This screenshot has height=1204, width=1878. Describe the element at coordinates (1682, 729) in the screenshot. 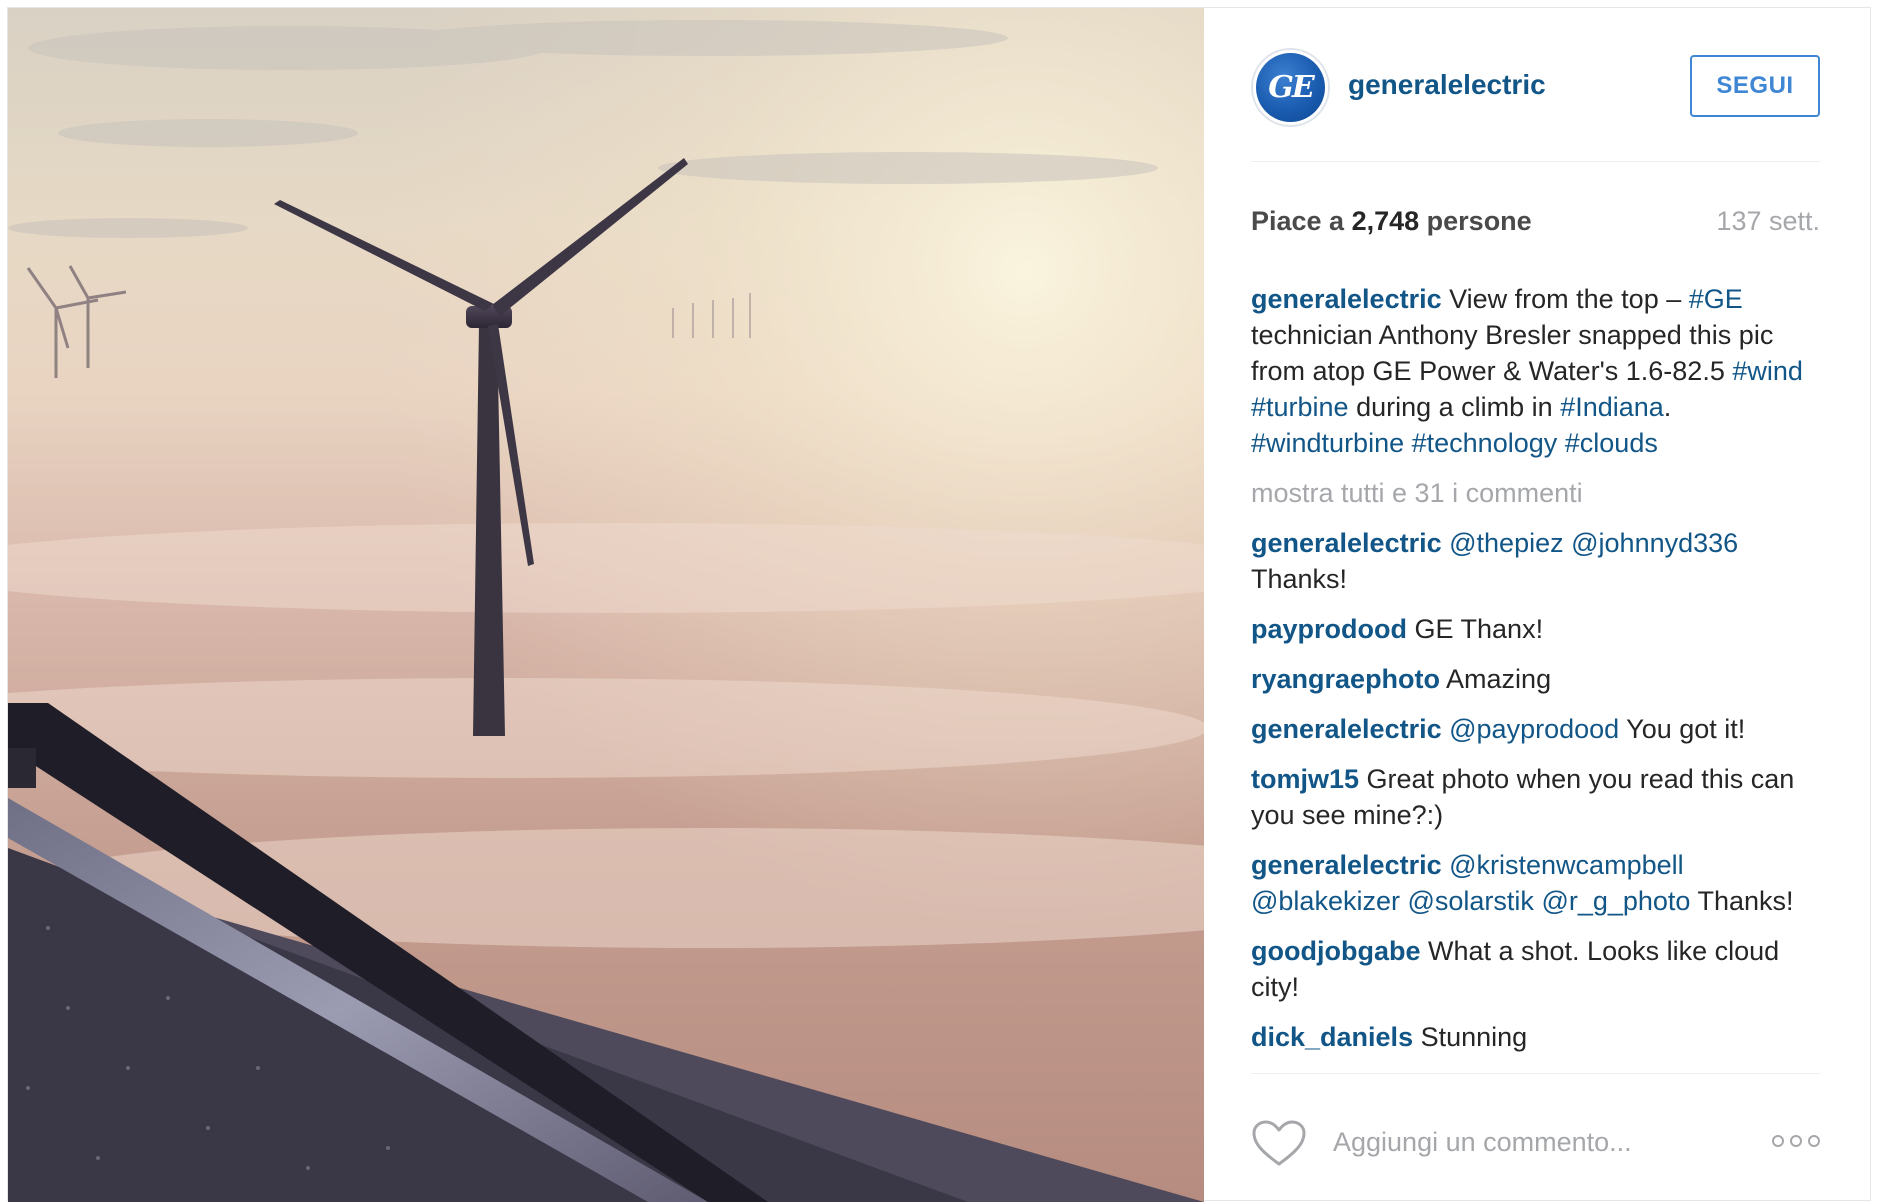

I see `comment-text: You got it!` at that location.